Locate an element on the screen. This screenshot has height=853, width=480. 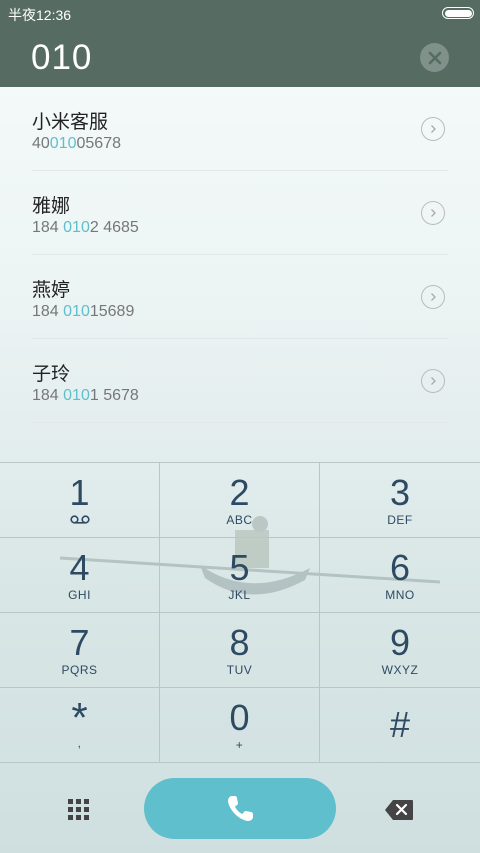
dialer-header: 半夜12:36 010 is located at coordinates (240, 43).